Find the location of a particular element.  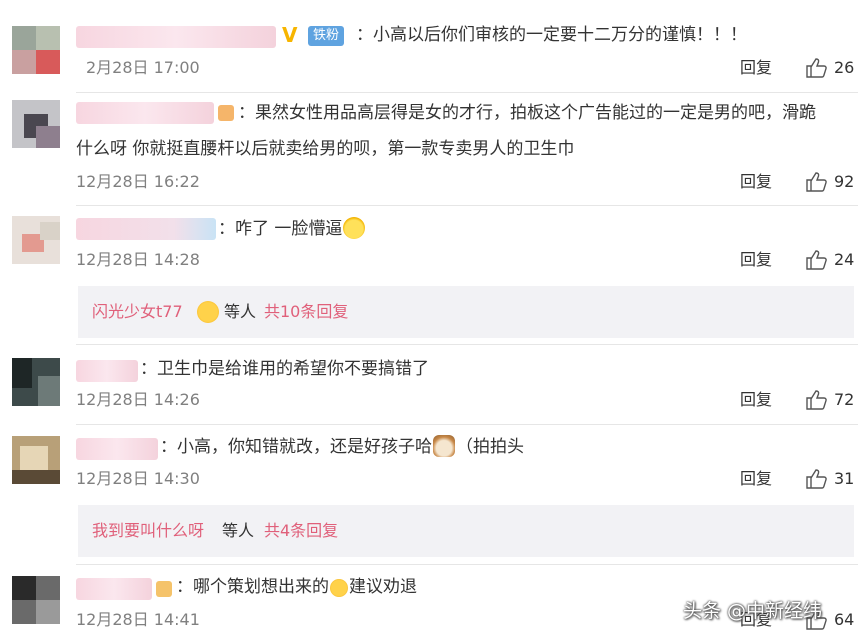

comment-text: ：小高以后你们审核的一定要十二万分的谨慎！！！ is located at coordinates (551, 35).